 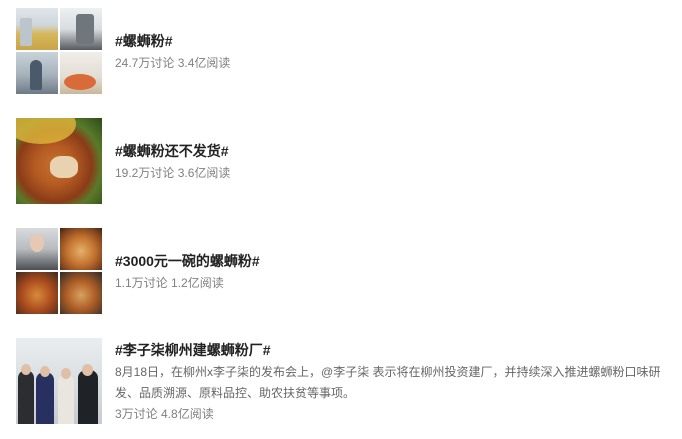 I want to click on topic-title: #3000元一碗的螺蛳粉#, so click(x=395, y=261).